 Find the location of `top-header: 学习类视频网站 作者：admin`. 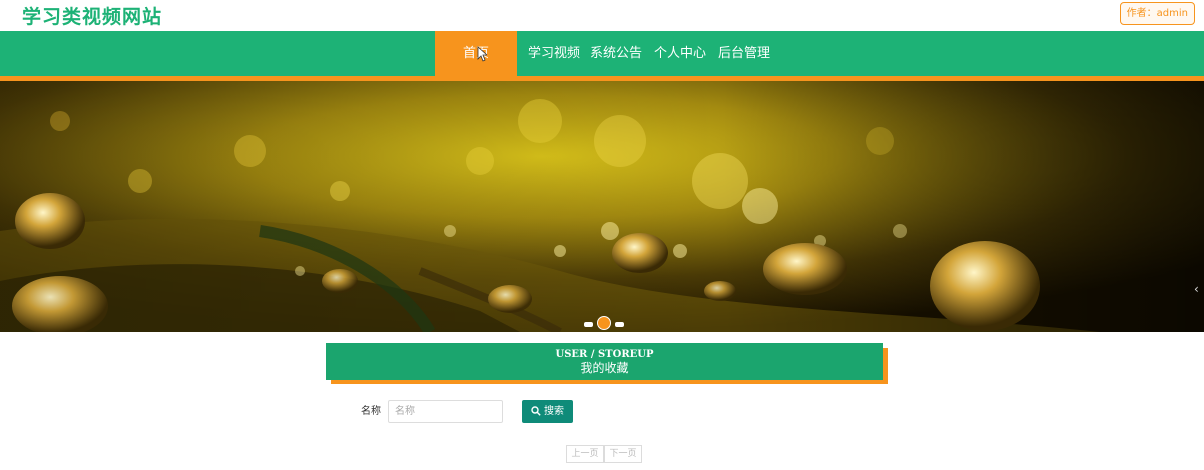

top-header: 学习类视频网站 作者：admin is located at coordinates (602, 15).